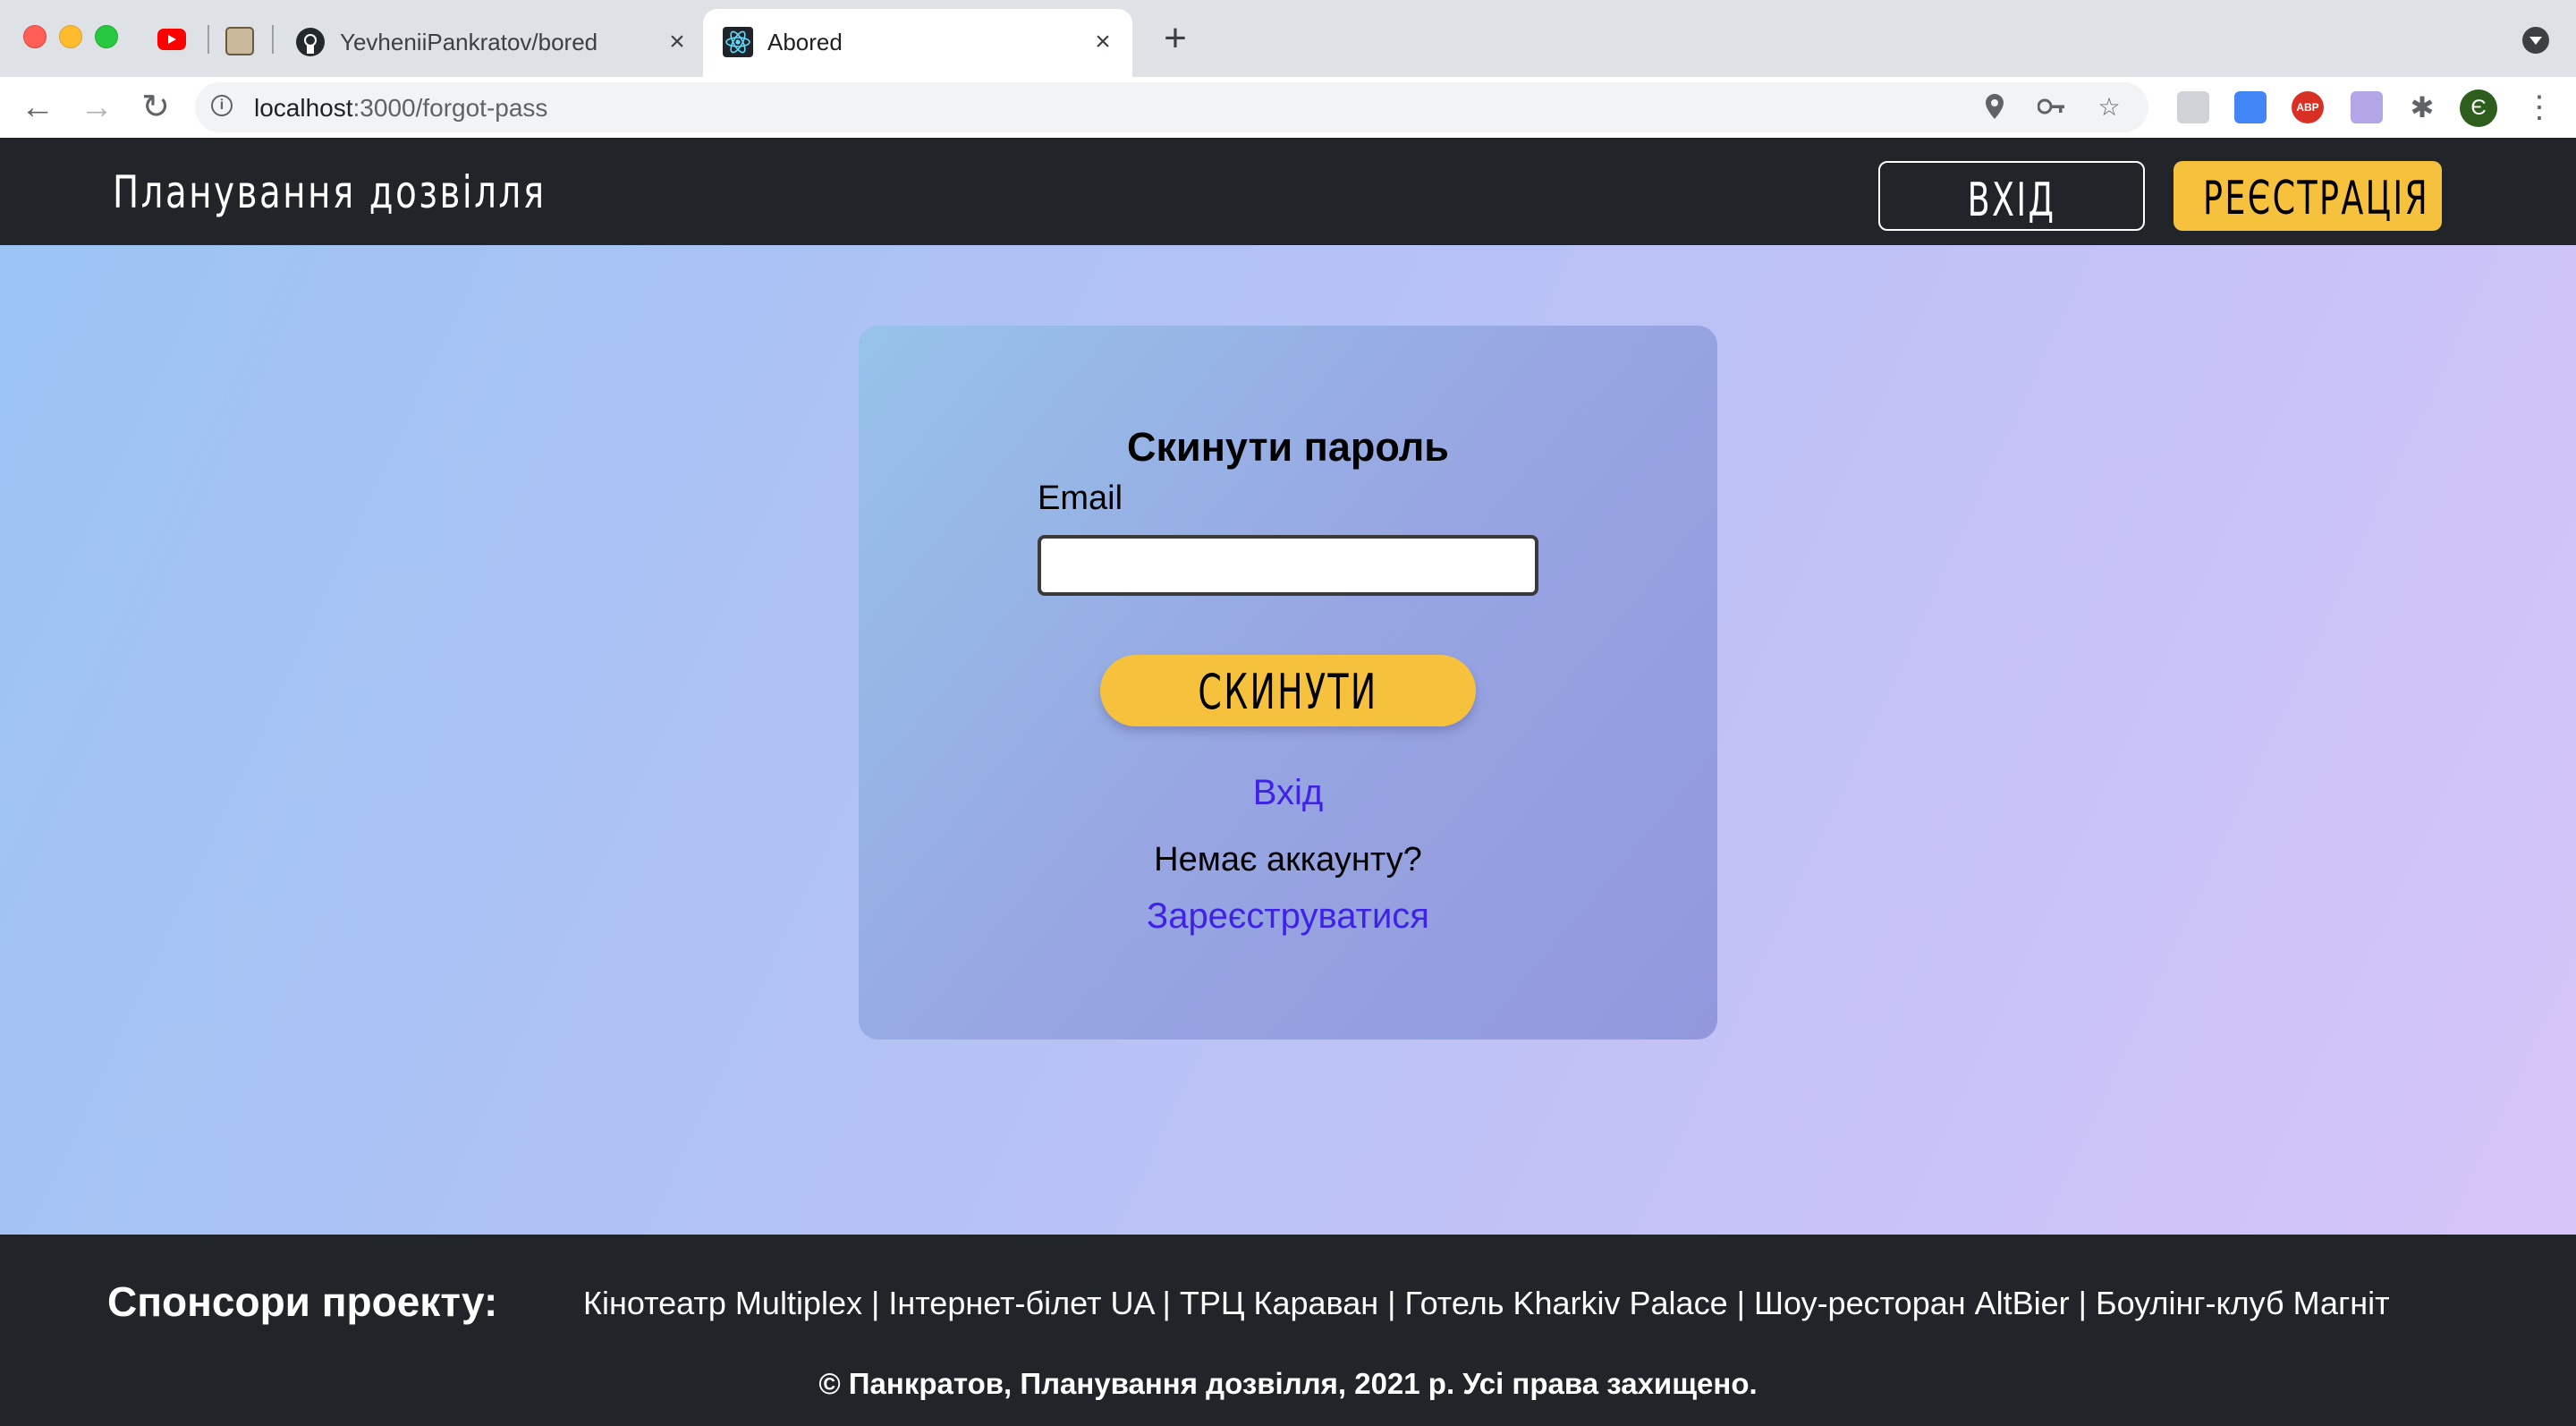  Describe the element at coordinates (2367, 107) in the screenshot. I see `color-picker-extension-icon` at that location.